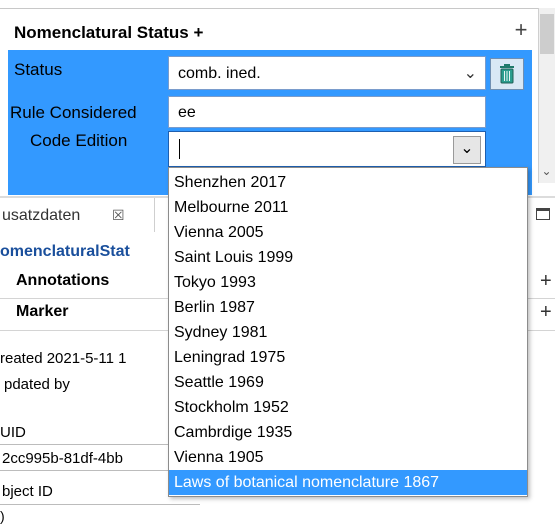 Image resolution: width=555 pixels, height=524 pixels. What do you see at coordinates (348, 482) in the screenshot?
I see `dropdown-option-selected: Laws of botanical nomenclature 1867` at bounding box center [348, 482].